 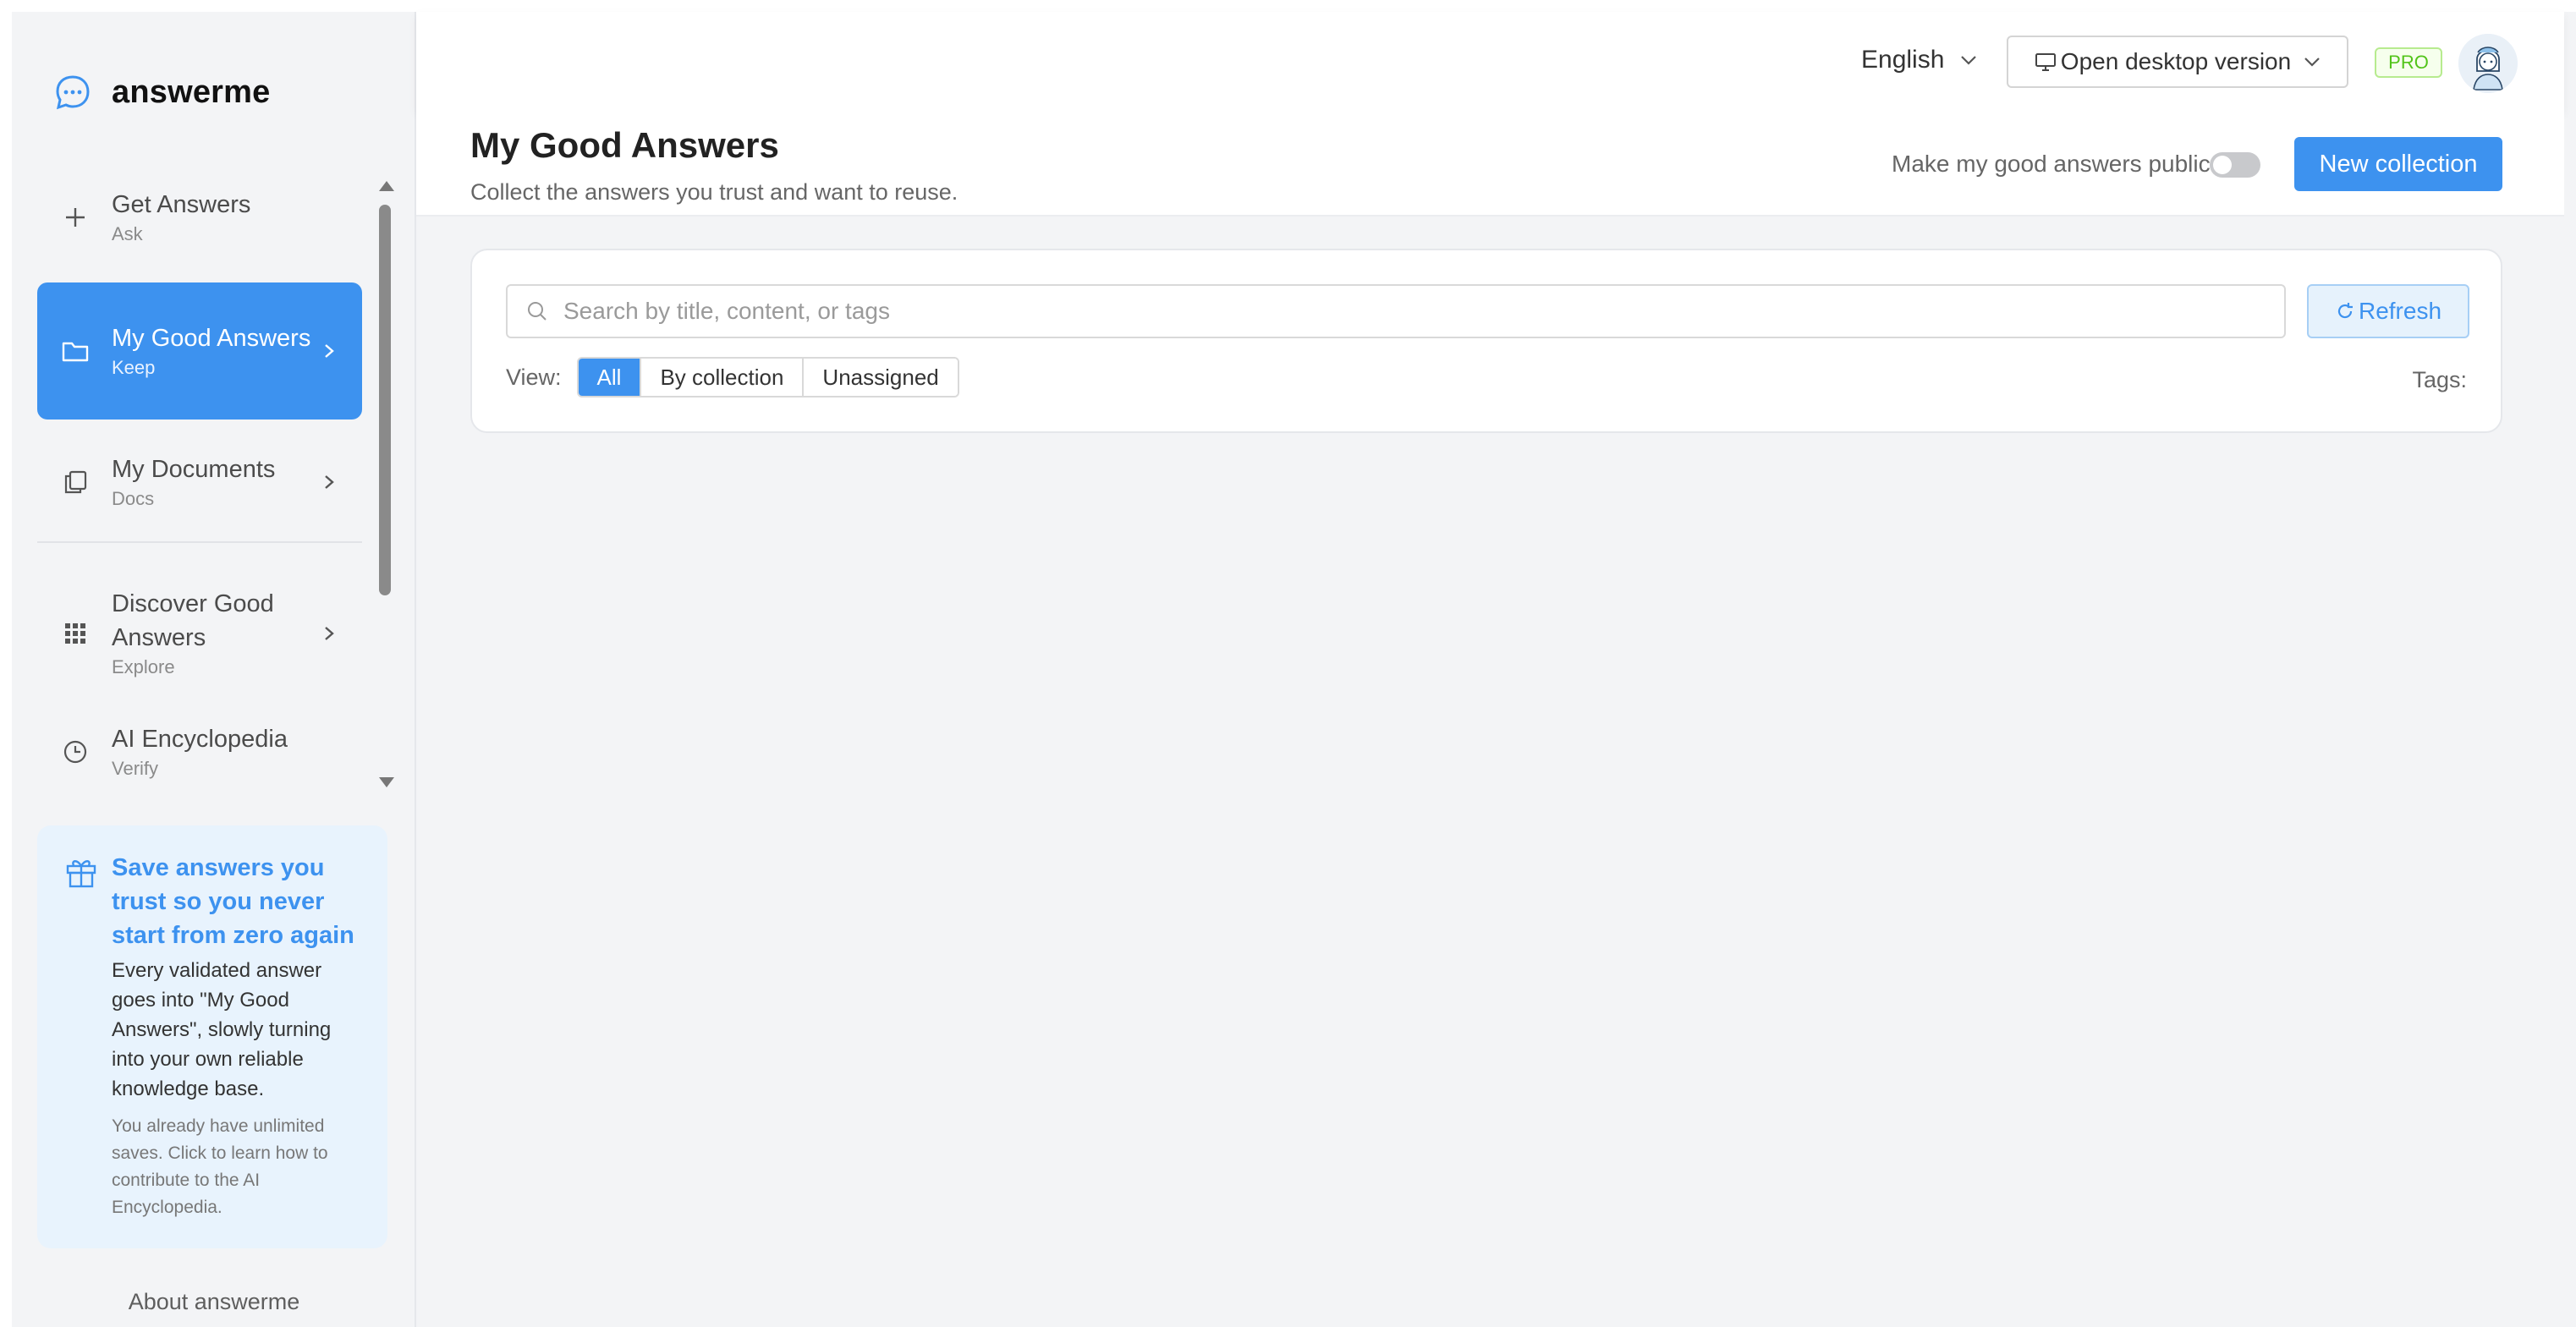 I want to click on new-collection-button: New collection, so click(x=2398, y=164).